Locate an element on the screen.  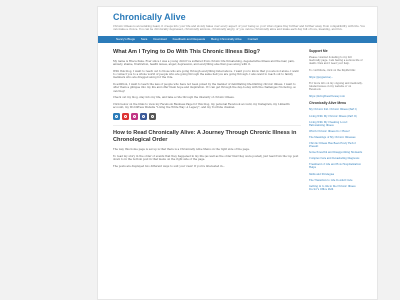
nav-item-download: Download is located at coordinates (159, 39).